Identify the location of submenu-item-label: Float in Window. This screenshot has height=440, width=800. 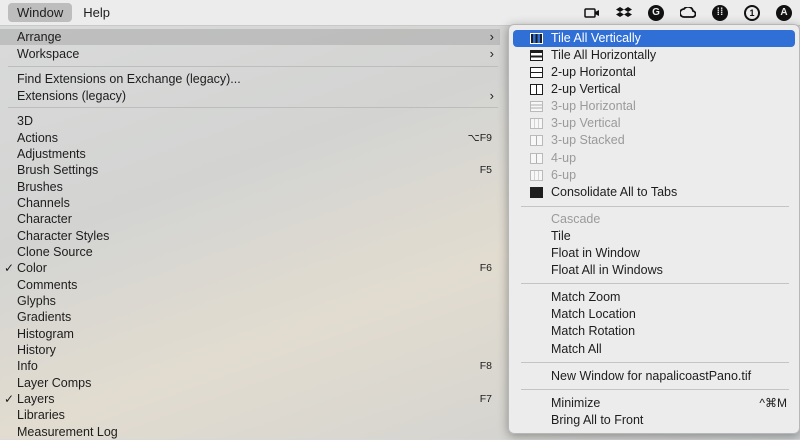
(595, 253).